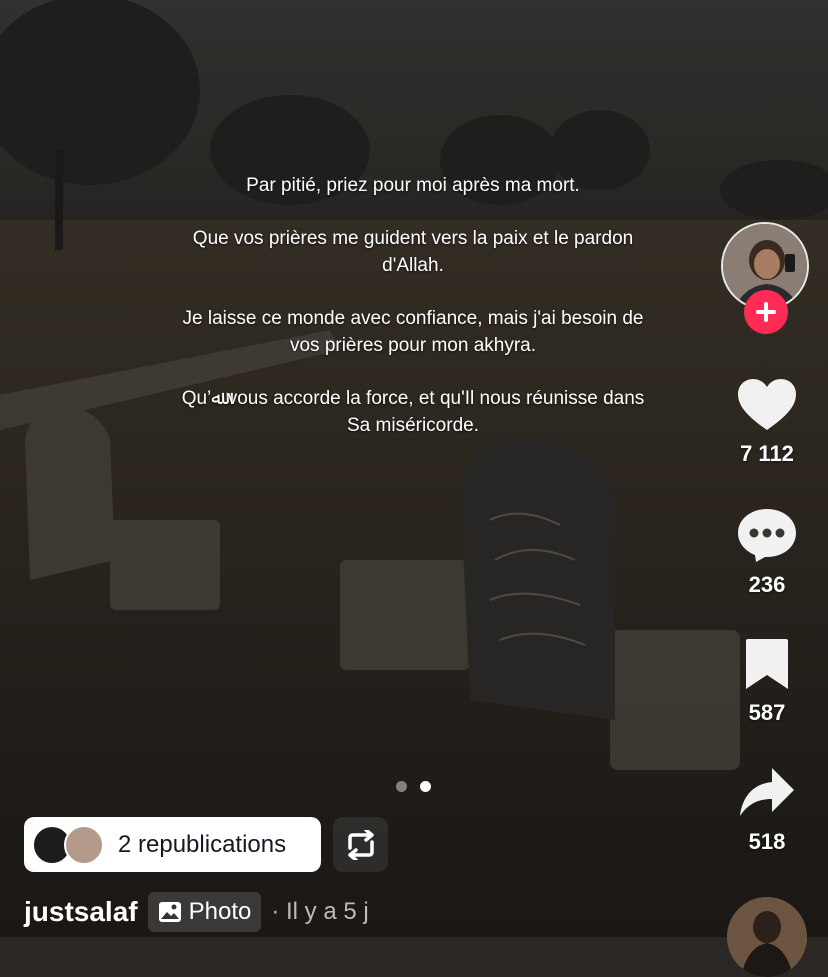  What do you see at coordinates (320, 911) in the screenshot?
I see `post-time: · Il y a 5 j` at bounding box center [320, 911].